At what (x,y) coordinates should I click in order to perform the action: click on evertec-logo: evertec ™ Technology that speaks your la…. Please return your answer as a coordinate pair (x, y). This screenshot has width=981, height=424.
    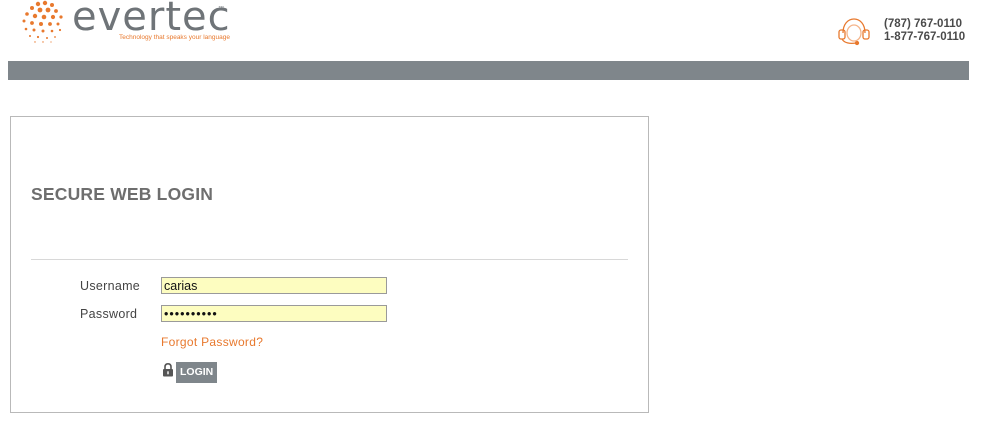
    Looking at the image, I should click on (127, 23).